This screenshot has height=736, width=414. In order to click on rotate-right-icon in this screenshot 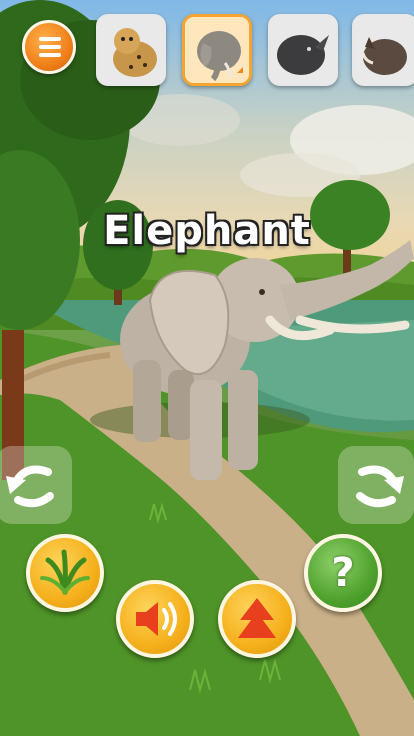, I will do `click(380, 486)`.